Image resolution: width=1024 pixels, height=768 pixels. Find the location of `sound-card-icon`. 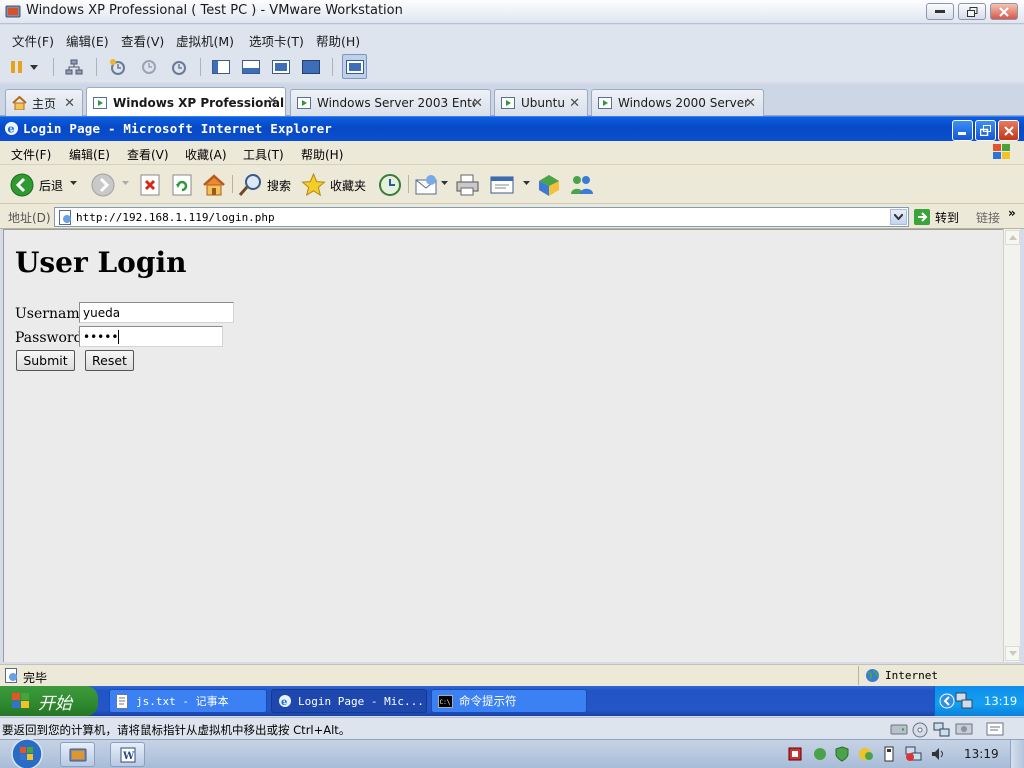

sound-card-icon is located at coordinates (964, 729).